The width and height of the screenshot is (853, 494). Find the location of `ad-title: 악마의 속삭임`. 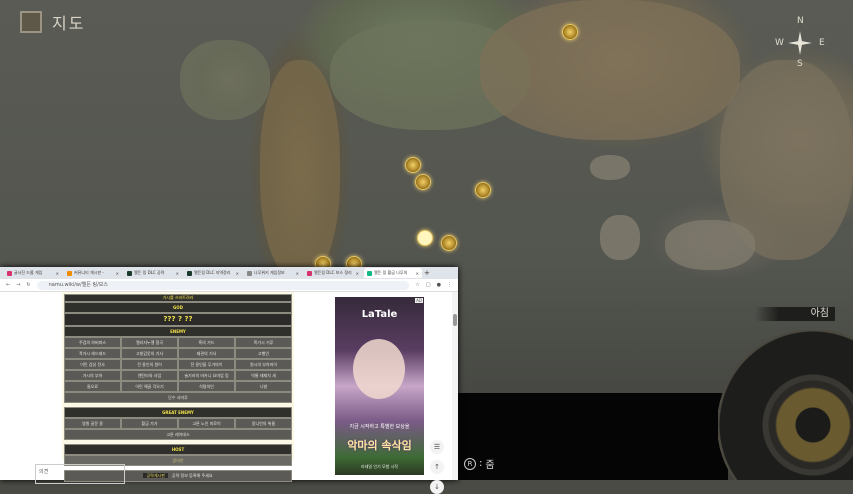

ad-title: 악마의 속삭임 is located at coordinates (379, 445).